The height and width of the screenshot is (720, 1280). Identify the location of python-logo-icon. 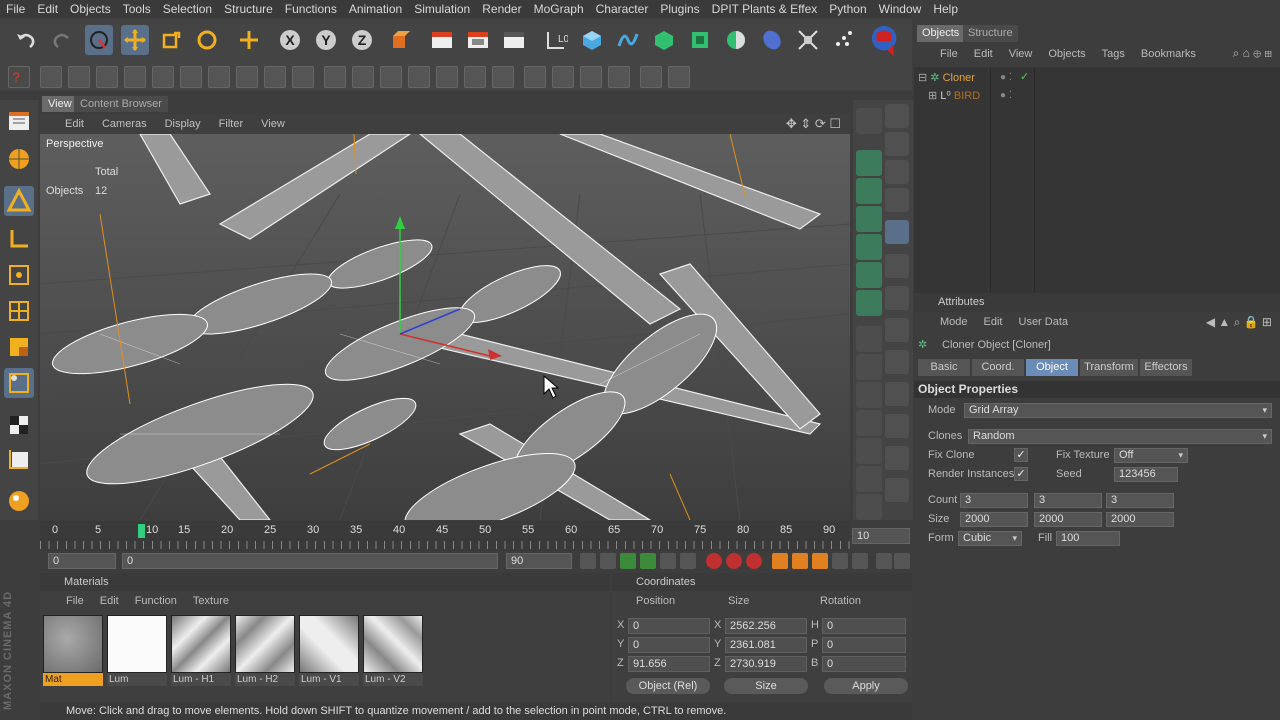
(886, 41).